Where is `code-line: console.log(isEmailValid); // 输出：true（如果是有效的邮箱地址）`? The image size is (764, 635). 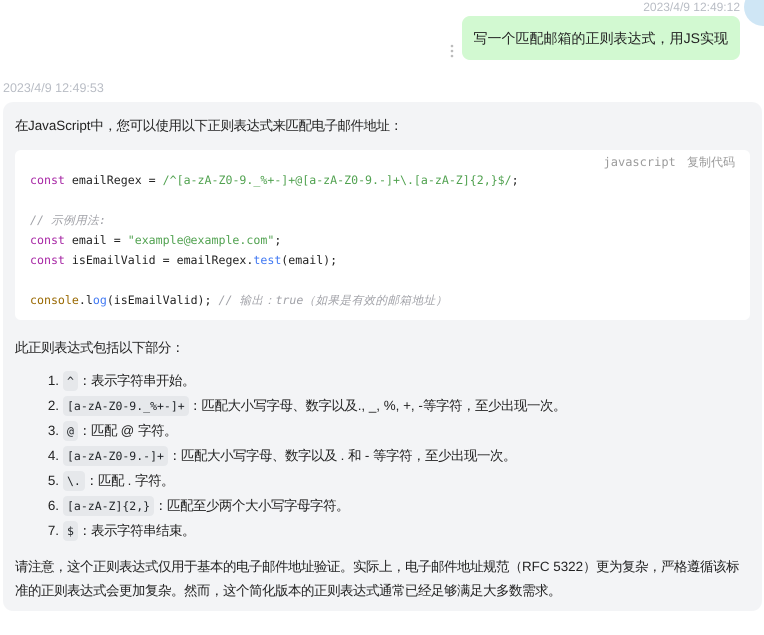 code-line: console.log(isEmailValid); // 输出：true（如果是有效的邮箱地址） is located at coordinates (239, 300).